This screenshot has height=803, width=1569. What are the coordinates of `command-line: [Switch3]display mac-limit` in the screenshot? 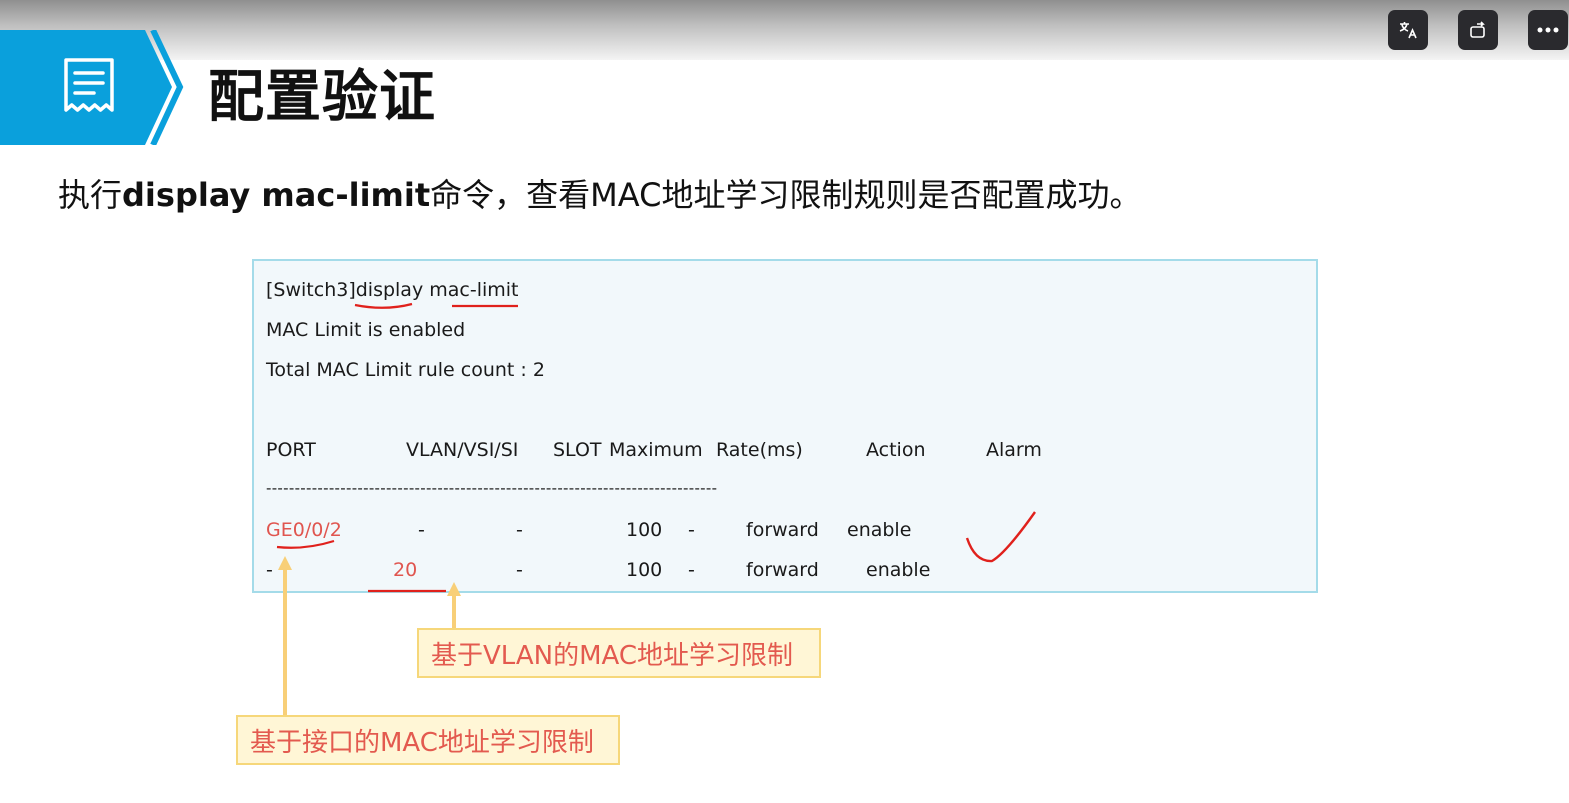 It's located at (392, 290).